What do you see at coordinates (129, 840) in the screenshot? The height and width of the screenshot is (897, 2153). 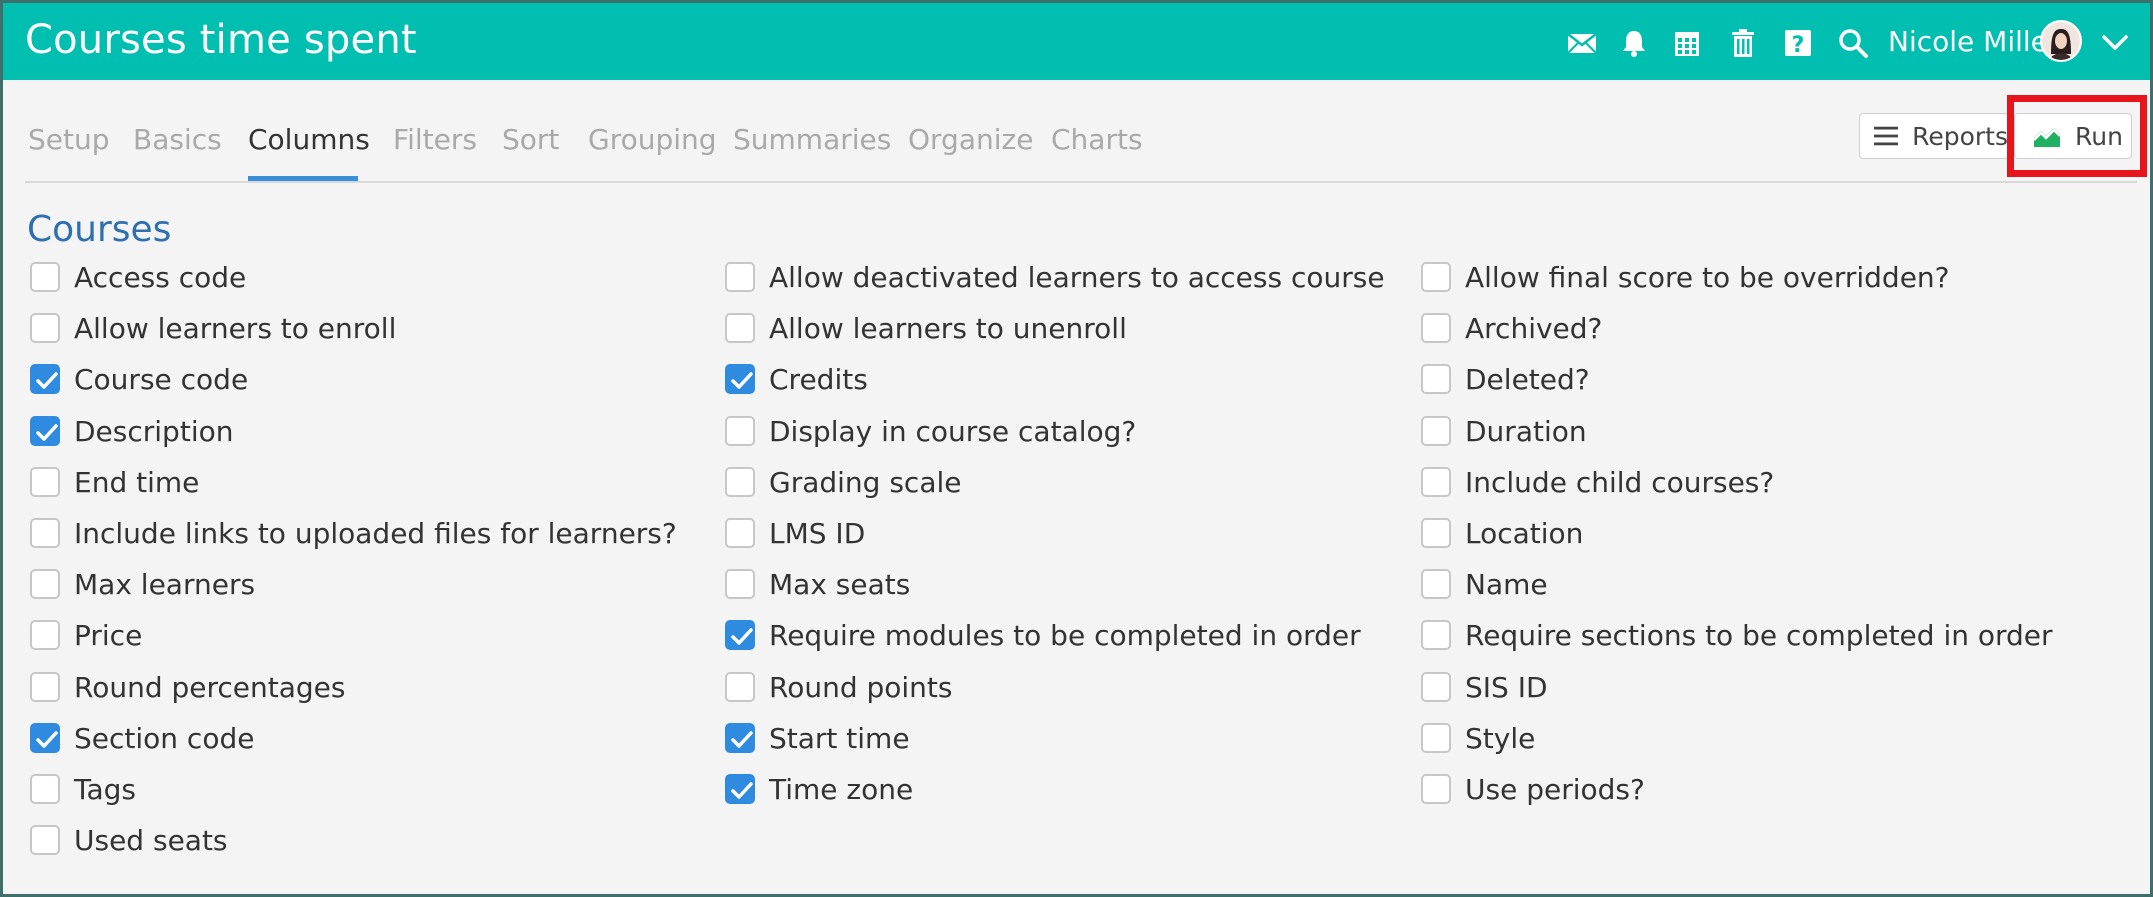 I see `column-option: Used seats` at bounding box center [129, 840].